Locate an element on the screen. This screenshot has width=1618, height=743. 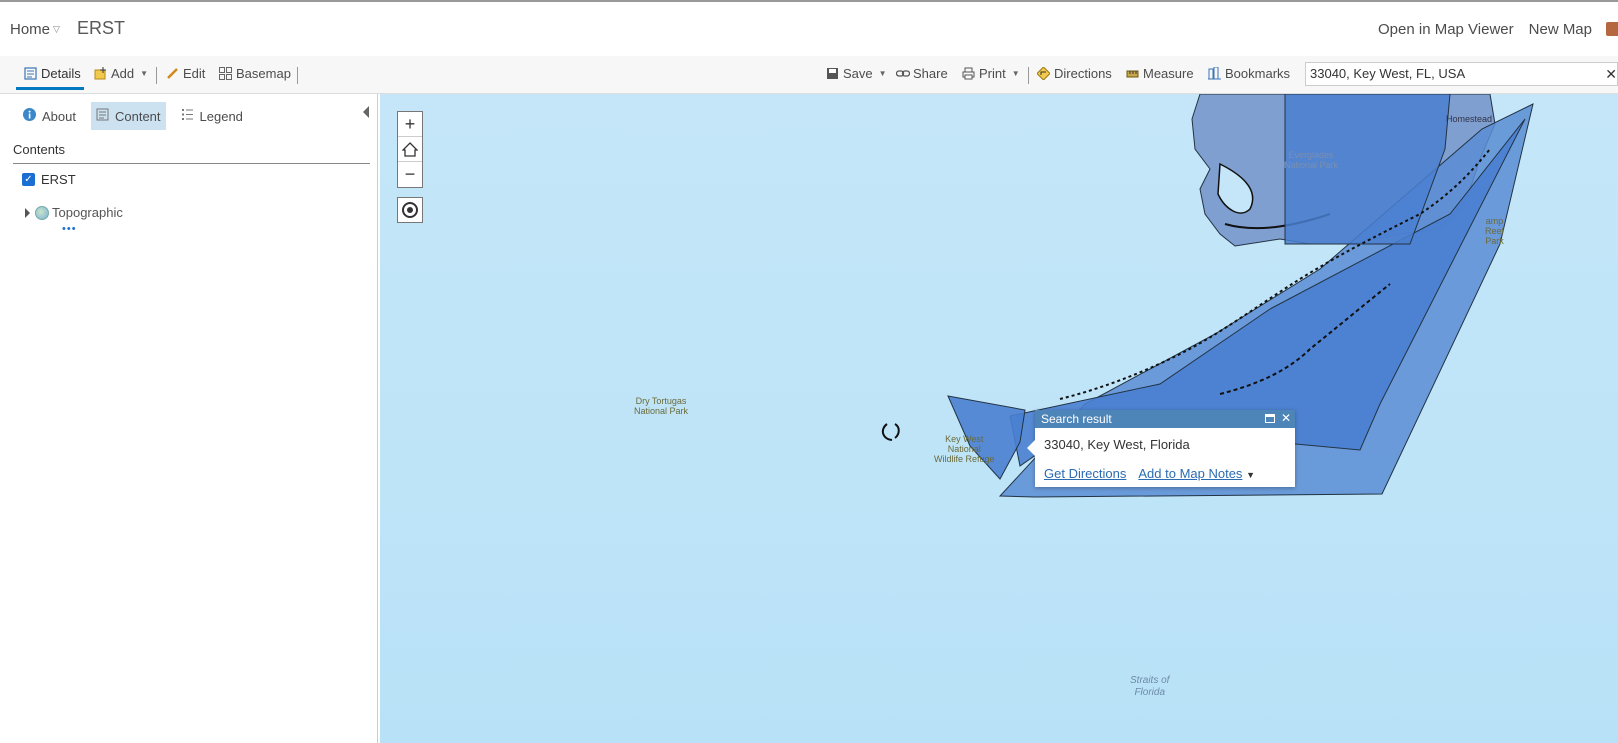
share-button: Share is located at coordinates (921, 73).